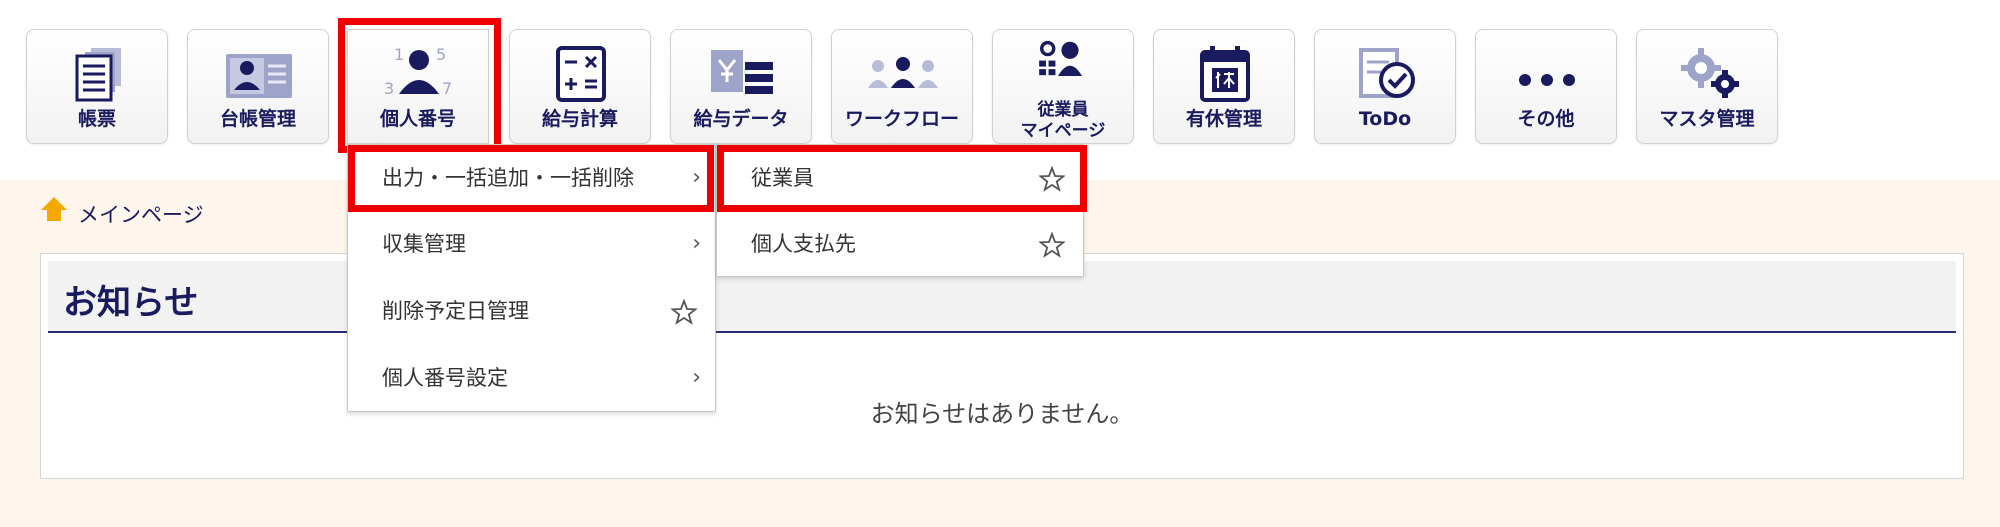 The width and height of the screenshot is (2000, 527). What do you see at coordinates (531, 311) in the screenshot?
I see `menu-item-deletion-schedule: 削除予定日管理` at bounding box center [531, 311].